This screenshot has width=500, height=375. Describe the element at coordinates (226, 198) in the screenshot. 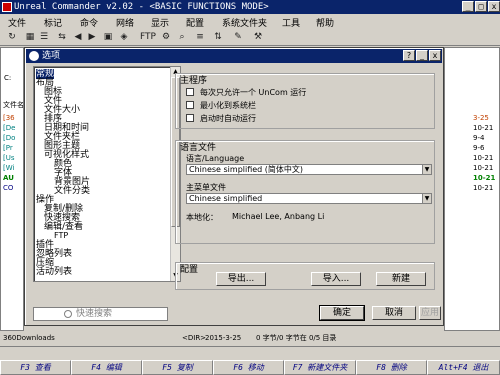

I see `main-menu-file-value: Chinese simplified` at that location.